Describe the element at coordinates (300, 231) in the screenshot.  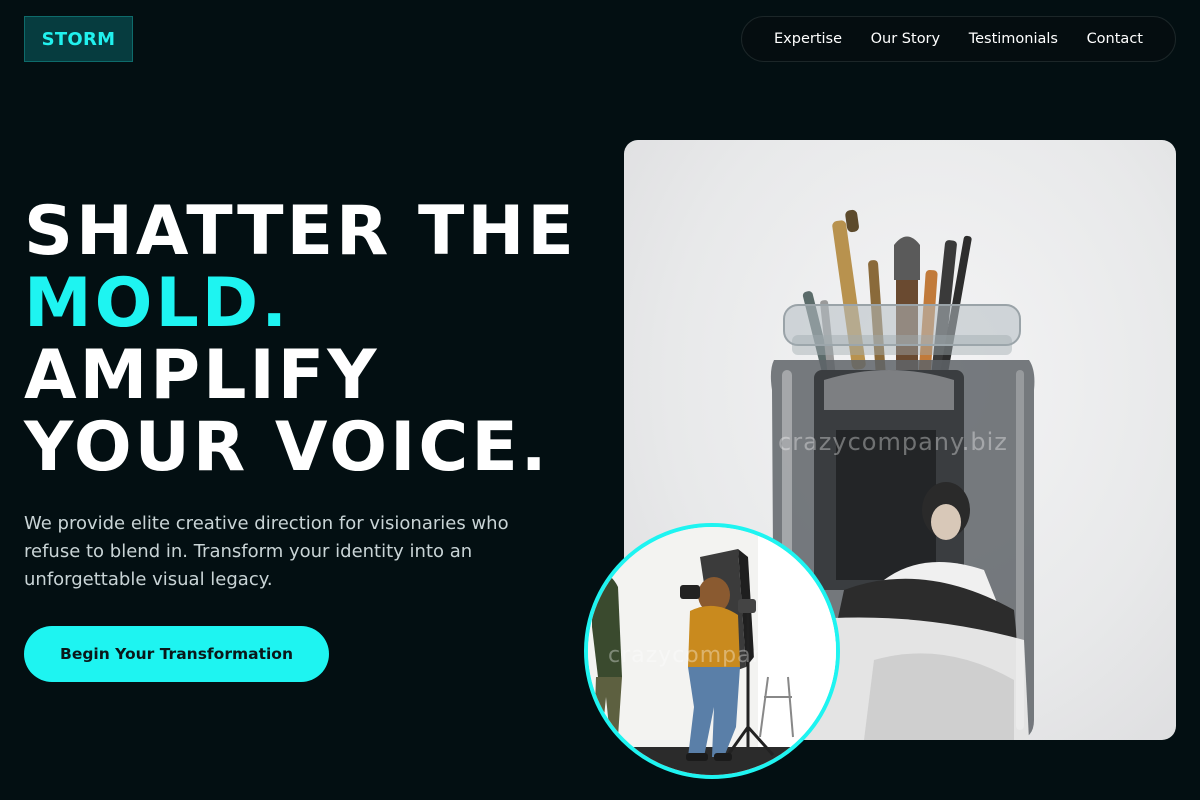
I see `headline-line-1: SHATTER THE` at that location.